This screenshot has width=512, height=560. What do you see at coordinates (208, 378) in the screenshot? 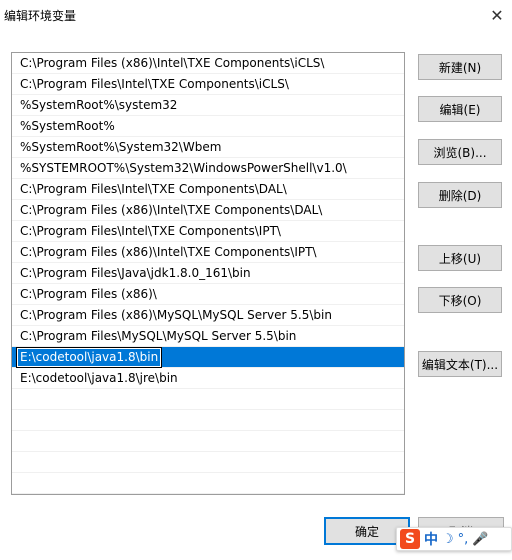
I see `path-list-item: E:\codetool\java1.8\jre\bin` at bounding box center [208, 378].